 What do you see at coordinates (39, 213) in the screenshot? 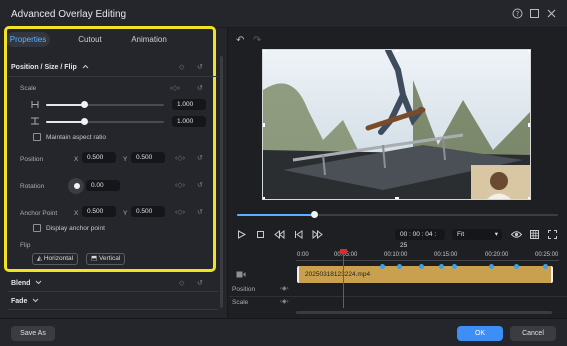
I see `anchor-point-label: Anchor Point` at bounding box center [39, 213].